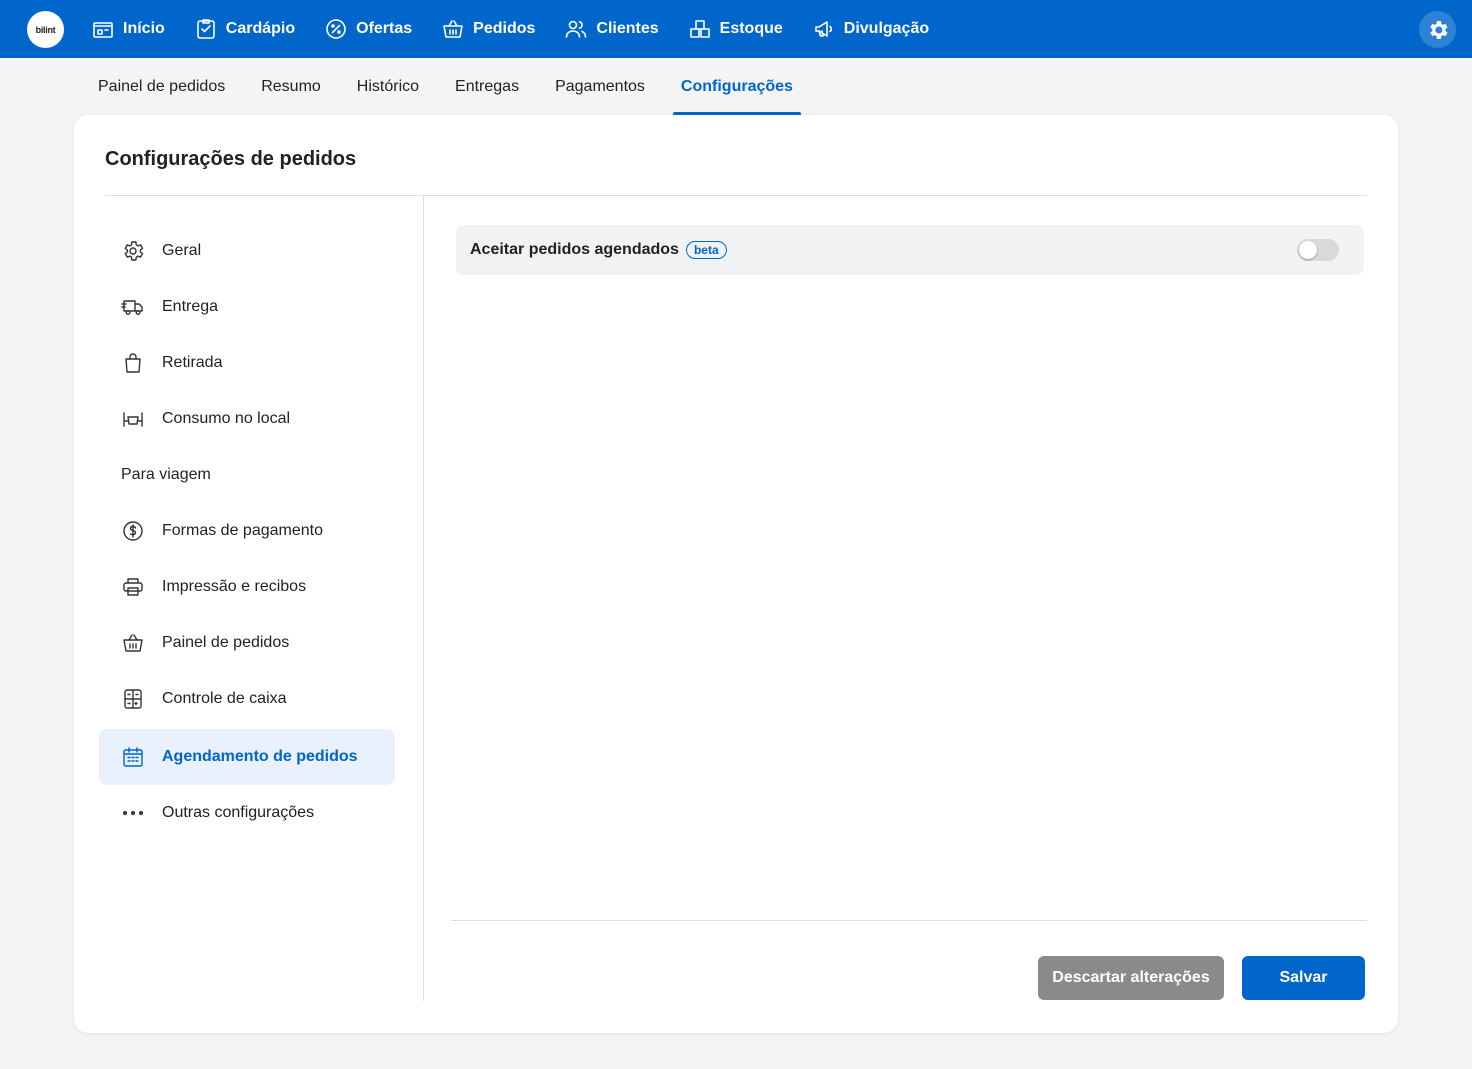 The width and height of the screenshot is (1472, 1069). Describe the element at coordinates (487, 87) in the screenshot. I see `tab-entregas: Entregas` at that location.